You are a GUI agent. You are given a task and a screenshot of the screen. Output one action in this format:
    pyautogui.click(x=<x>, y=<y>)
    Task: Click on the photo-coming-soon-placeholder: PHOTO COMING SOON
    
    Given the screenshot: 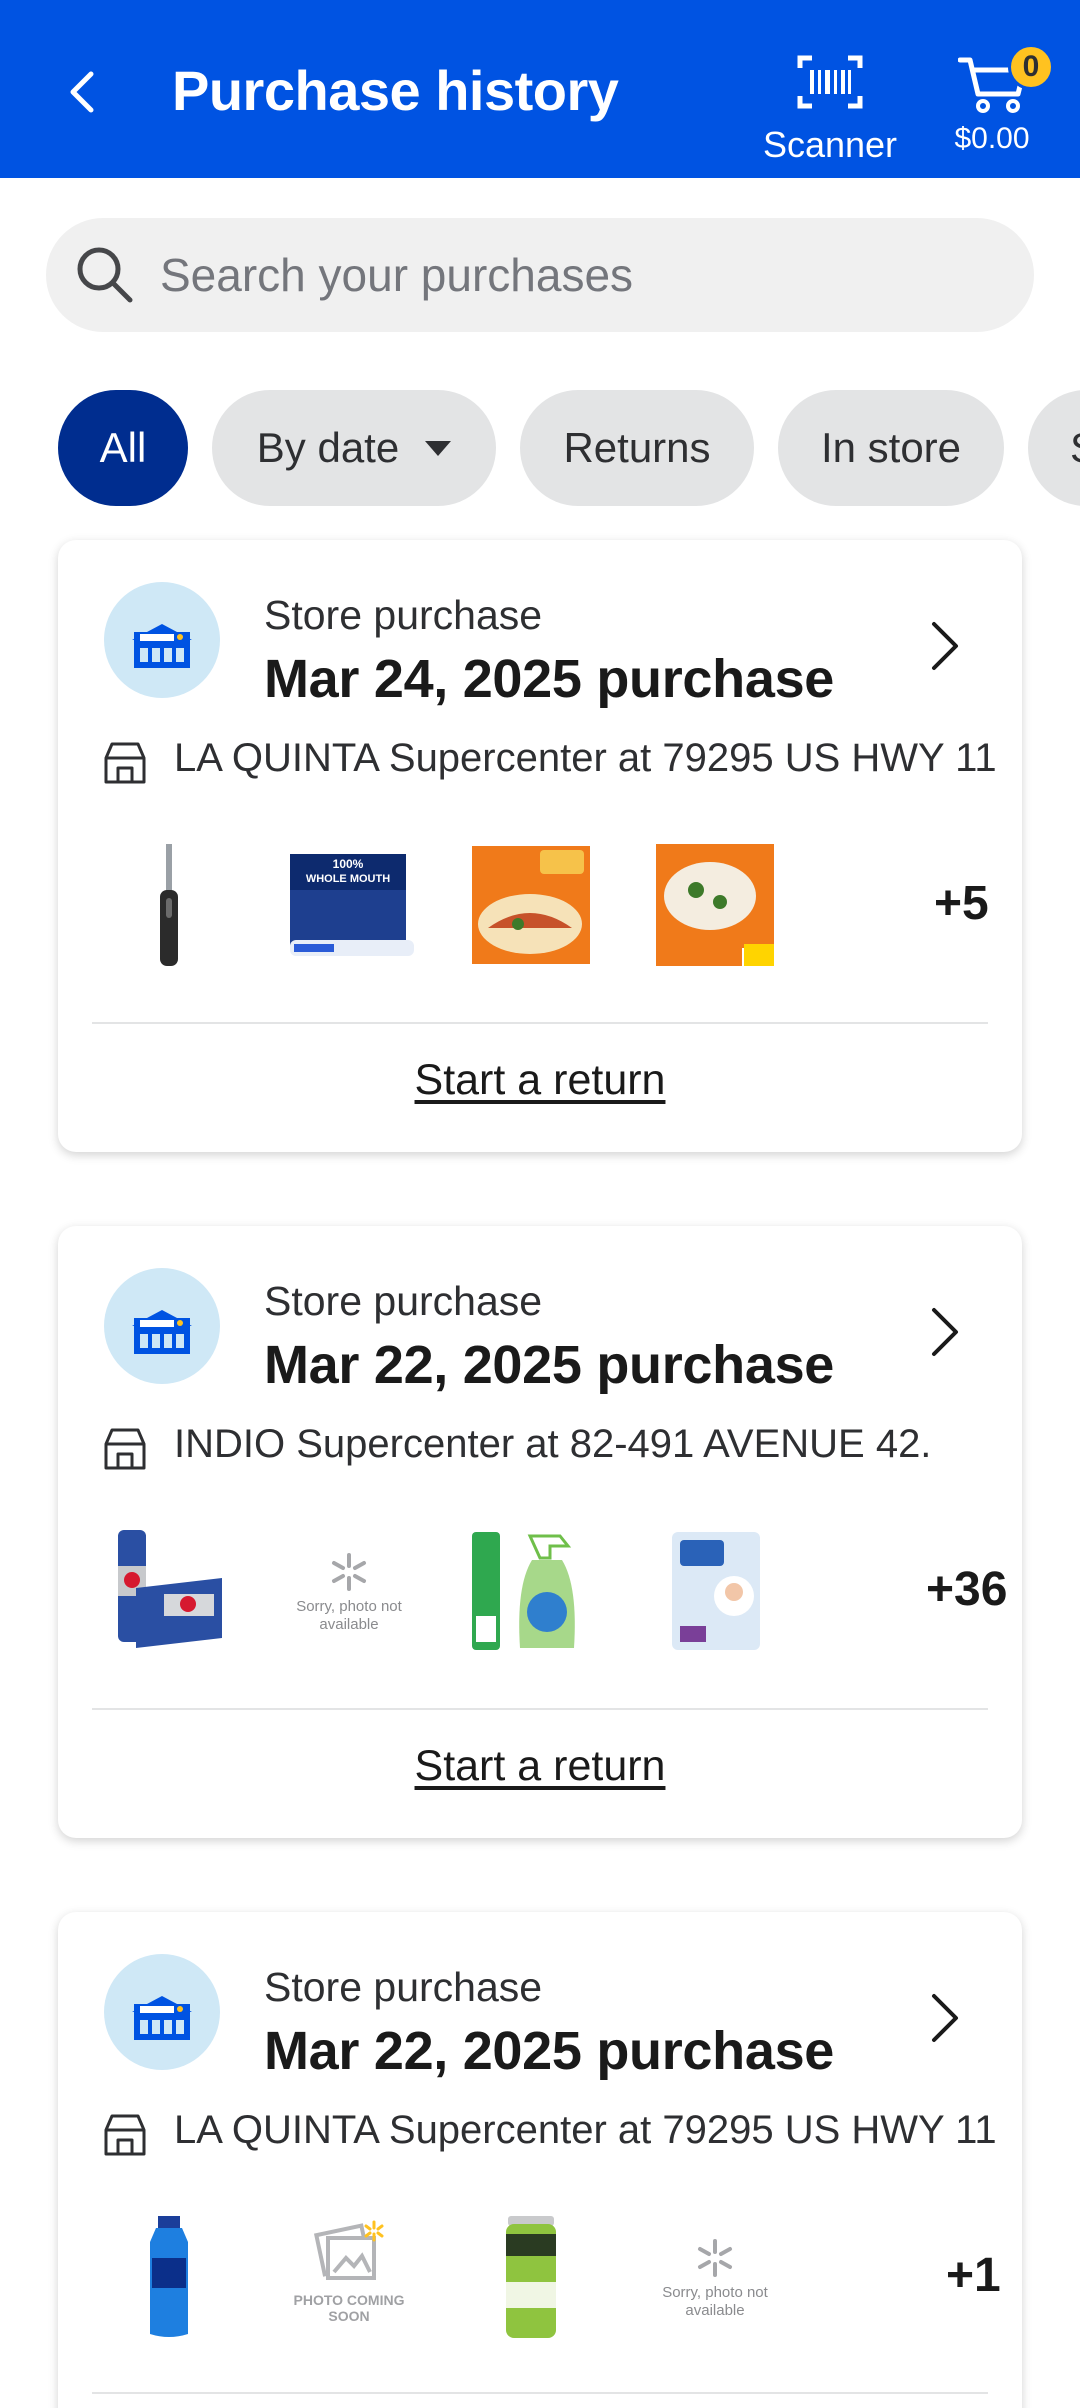 What is the action you would take?
    pyautogui.click(x=349, y=2277)
    